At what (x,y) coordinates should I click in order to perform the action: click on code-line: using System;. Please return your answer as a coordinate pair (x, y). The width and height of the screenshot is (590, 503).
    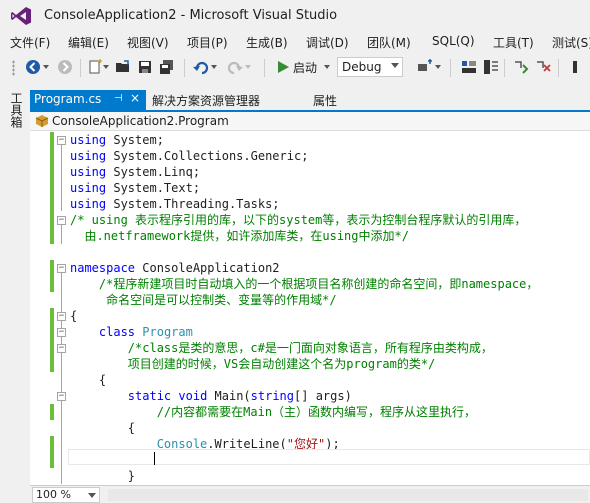
    Looking at the image, I should click on (117, 140).